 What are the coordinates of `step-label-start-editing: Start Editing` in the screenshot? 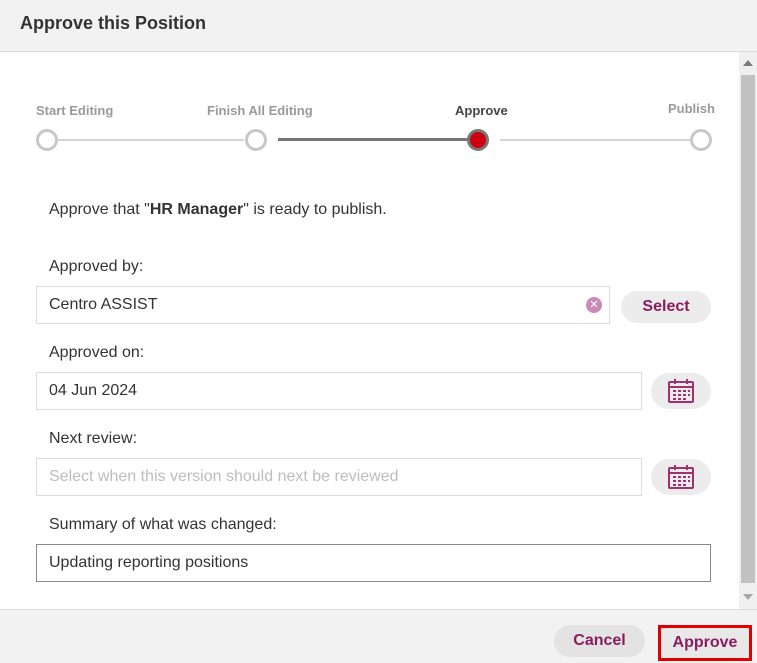 It's located at (75, 110).